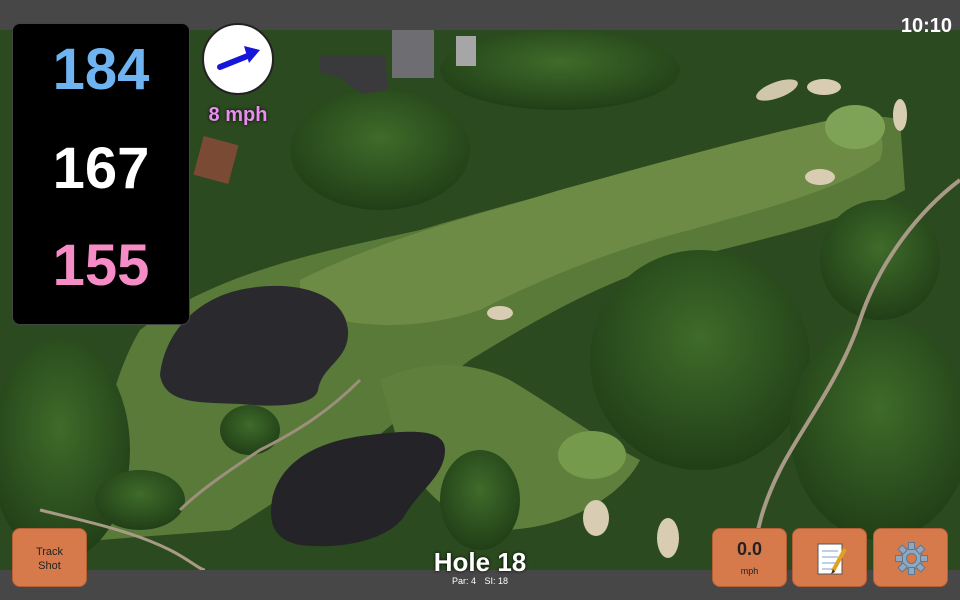 This screenshot has width=960, height=600. Describe the element at coordinates (463, 581) in the screenshot. I see `hole-par: Par: 4` at that location.